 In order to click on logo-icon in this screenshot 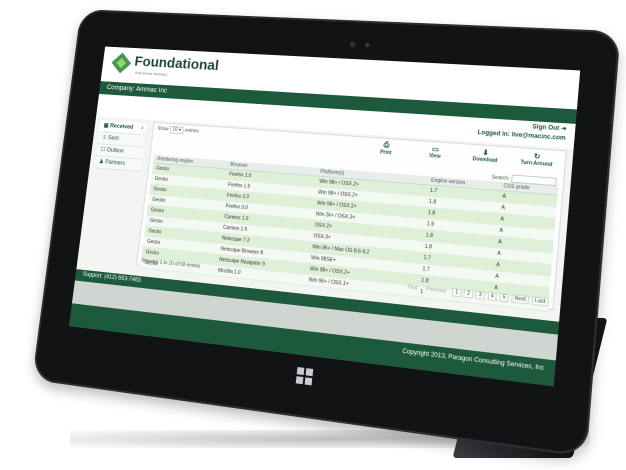, I will do `click(121, 63)`.